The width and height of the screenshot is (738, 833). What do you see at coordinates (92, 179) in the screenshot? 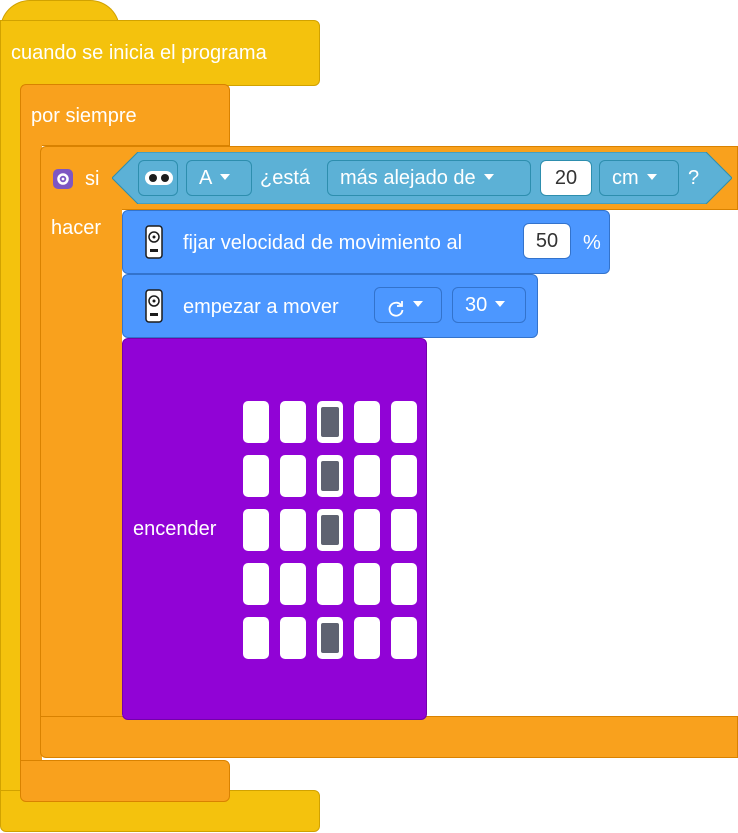
I see `if-label: si` at bounding box center [92, 179].